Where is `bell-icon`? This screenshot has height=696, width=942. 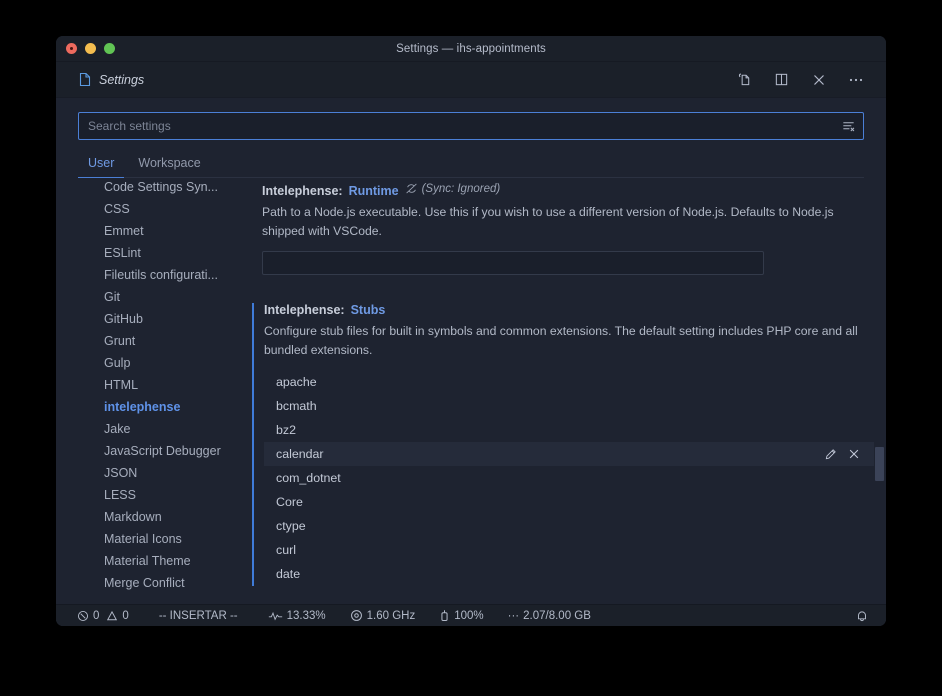 bell-icon is located at coordinates (862, 616).